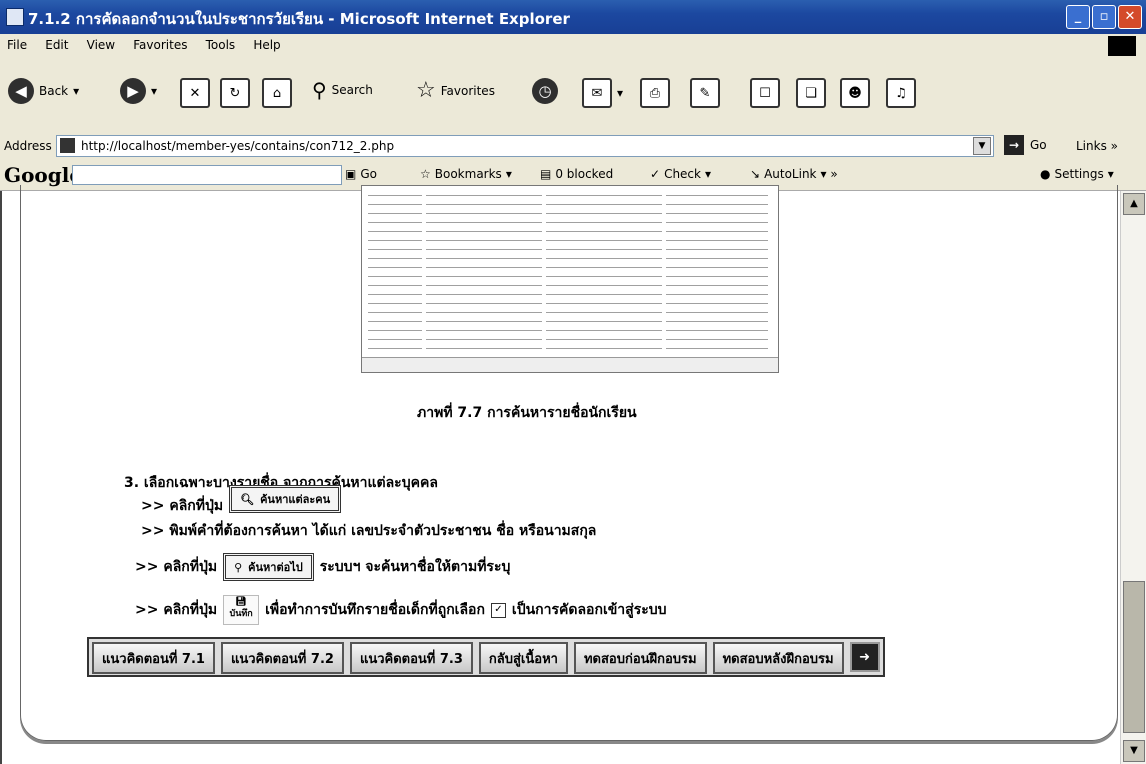 The height and width of the screenshot is (764, 1146). I want to click on print-icon: ⎙, so click(655, 93).